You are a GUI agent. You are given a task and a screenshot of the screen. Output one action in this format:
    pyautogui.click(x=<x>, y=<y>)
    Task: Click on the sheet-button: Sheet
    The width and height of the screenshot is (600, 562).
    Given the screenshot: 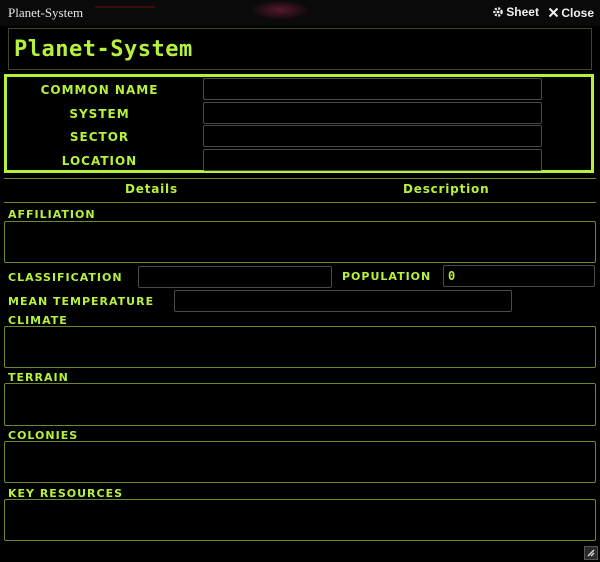 What is the action you would take?
    pyautogui.click(x=515, y=12)
    